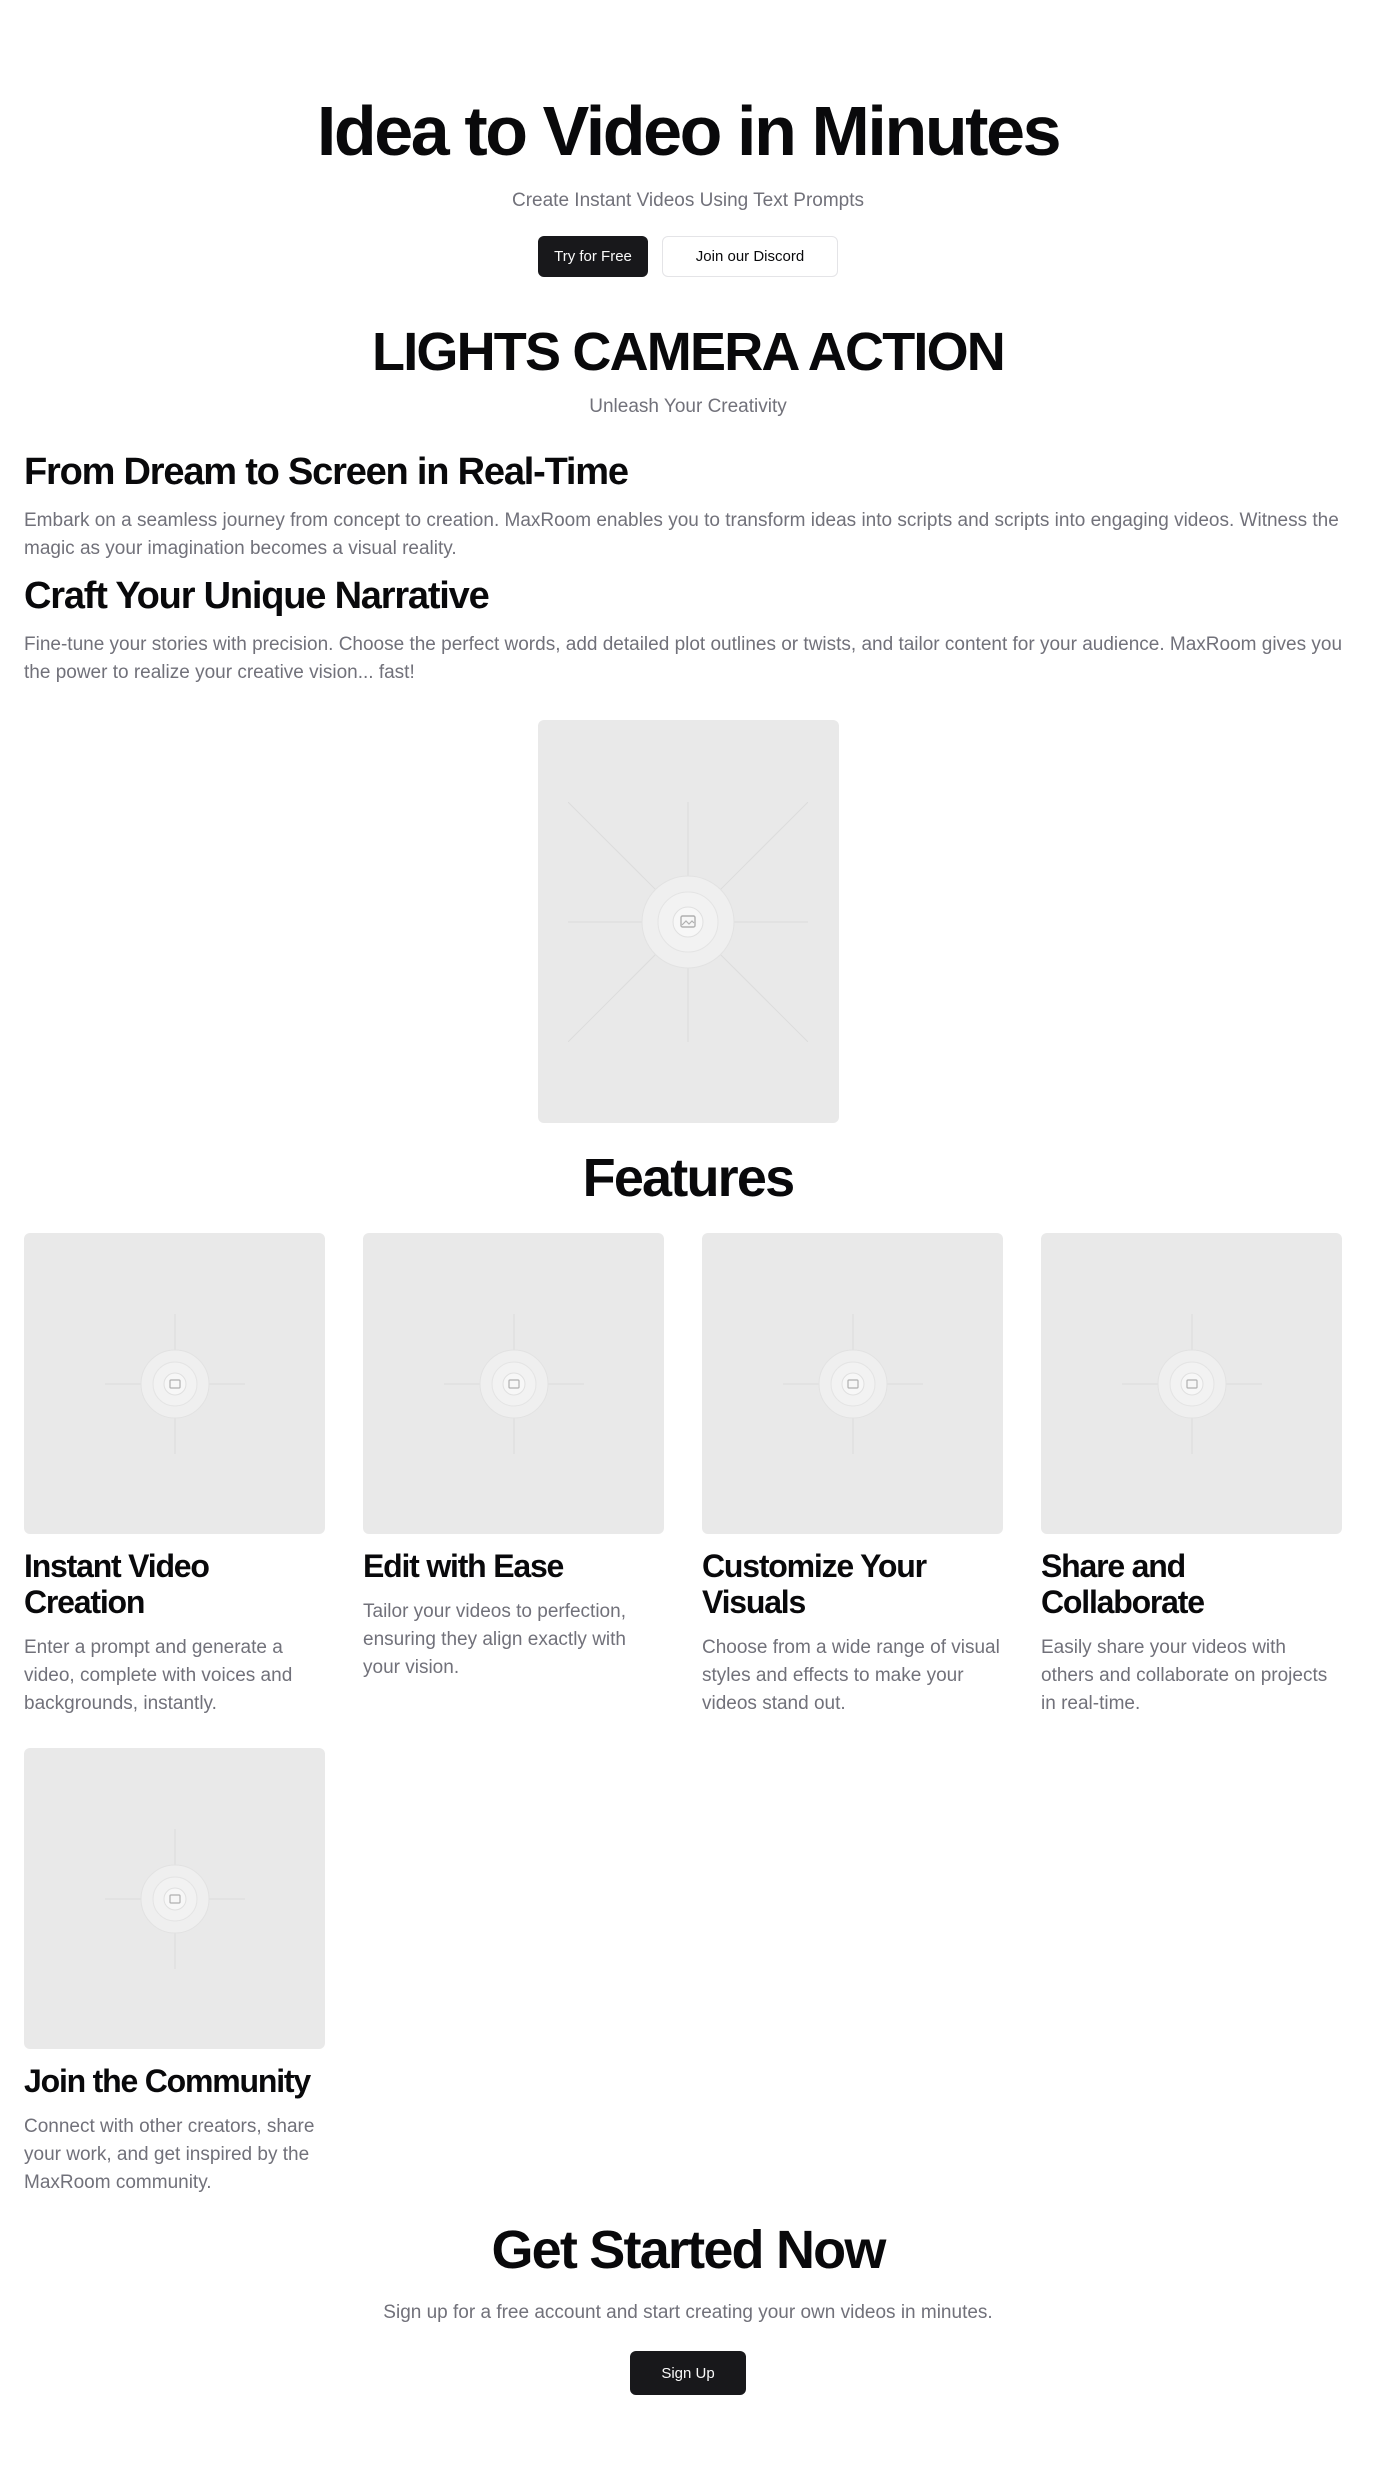  Describe the element at coordinates (688, 406) in the screenshot. I see `lights-subtitle: Unleash Your Creativity` at that location.